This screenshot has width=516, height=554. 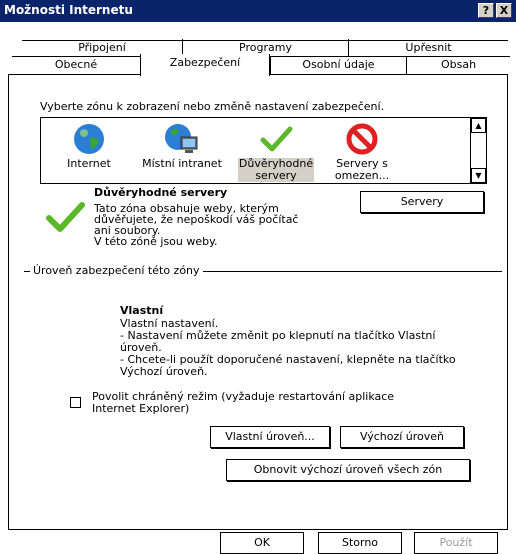 I want to click on zone-list-scrollbar: ▲ ▼, so click(x=478, y=150).